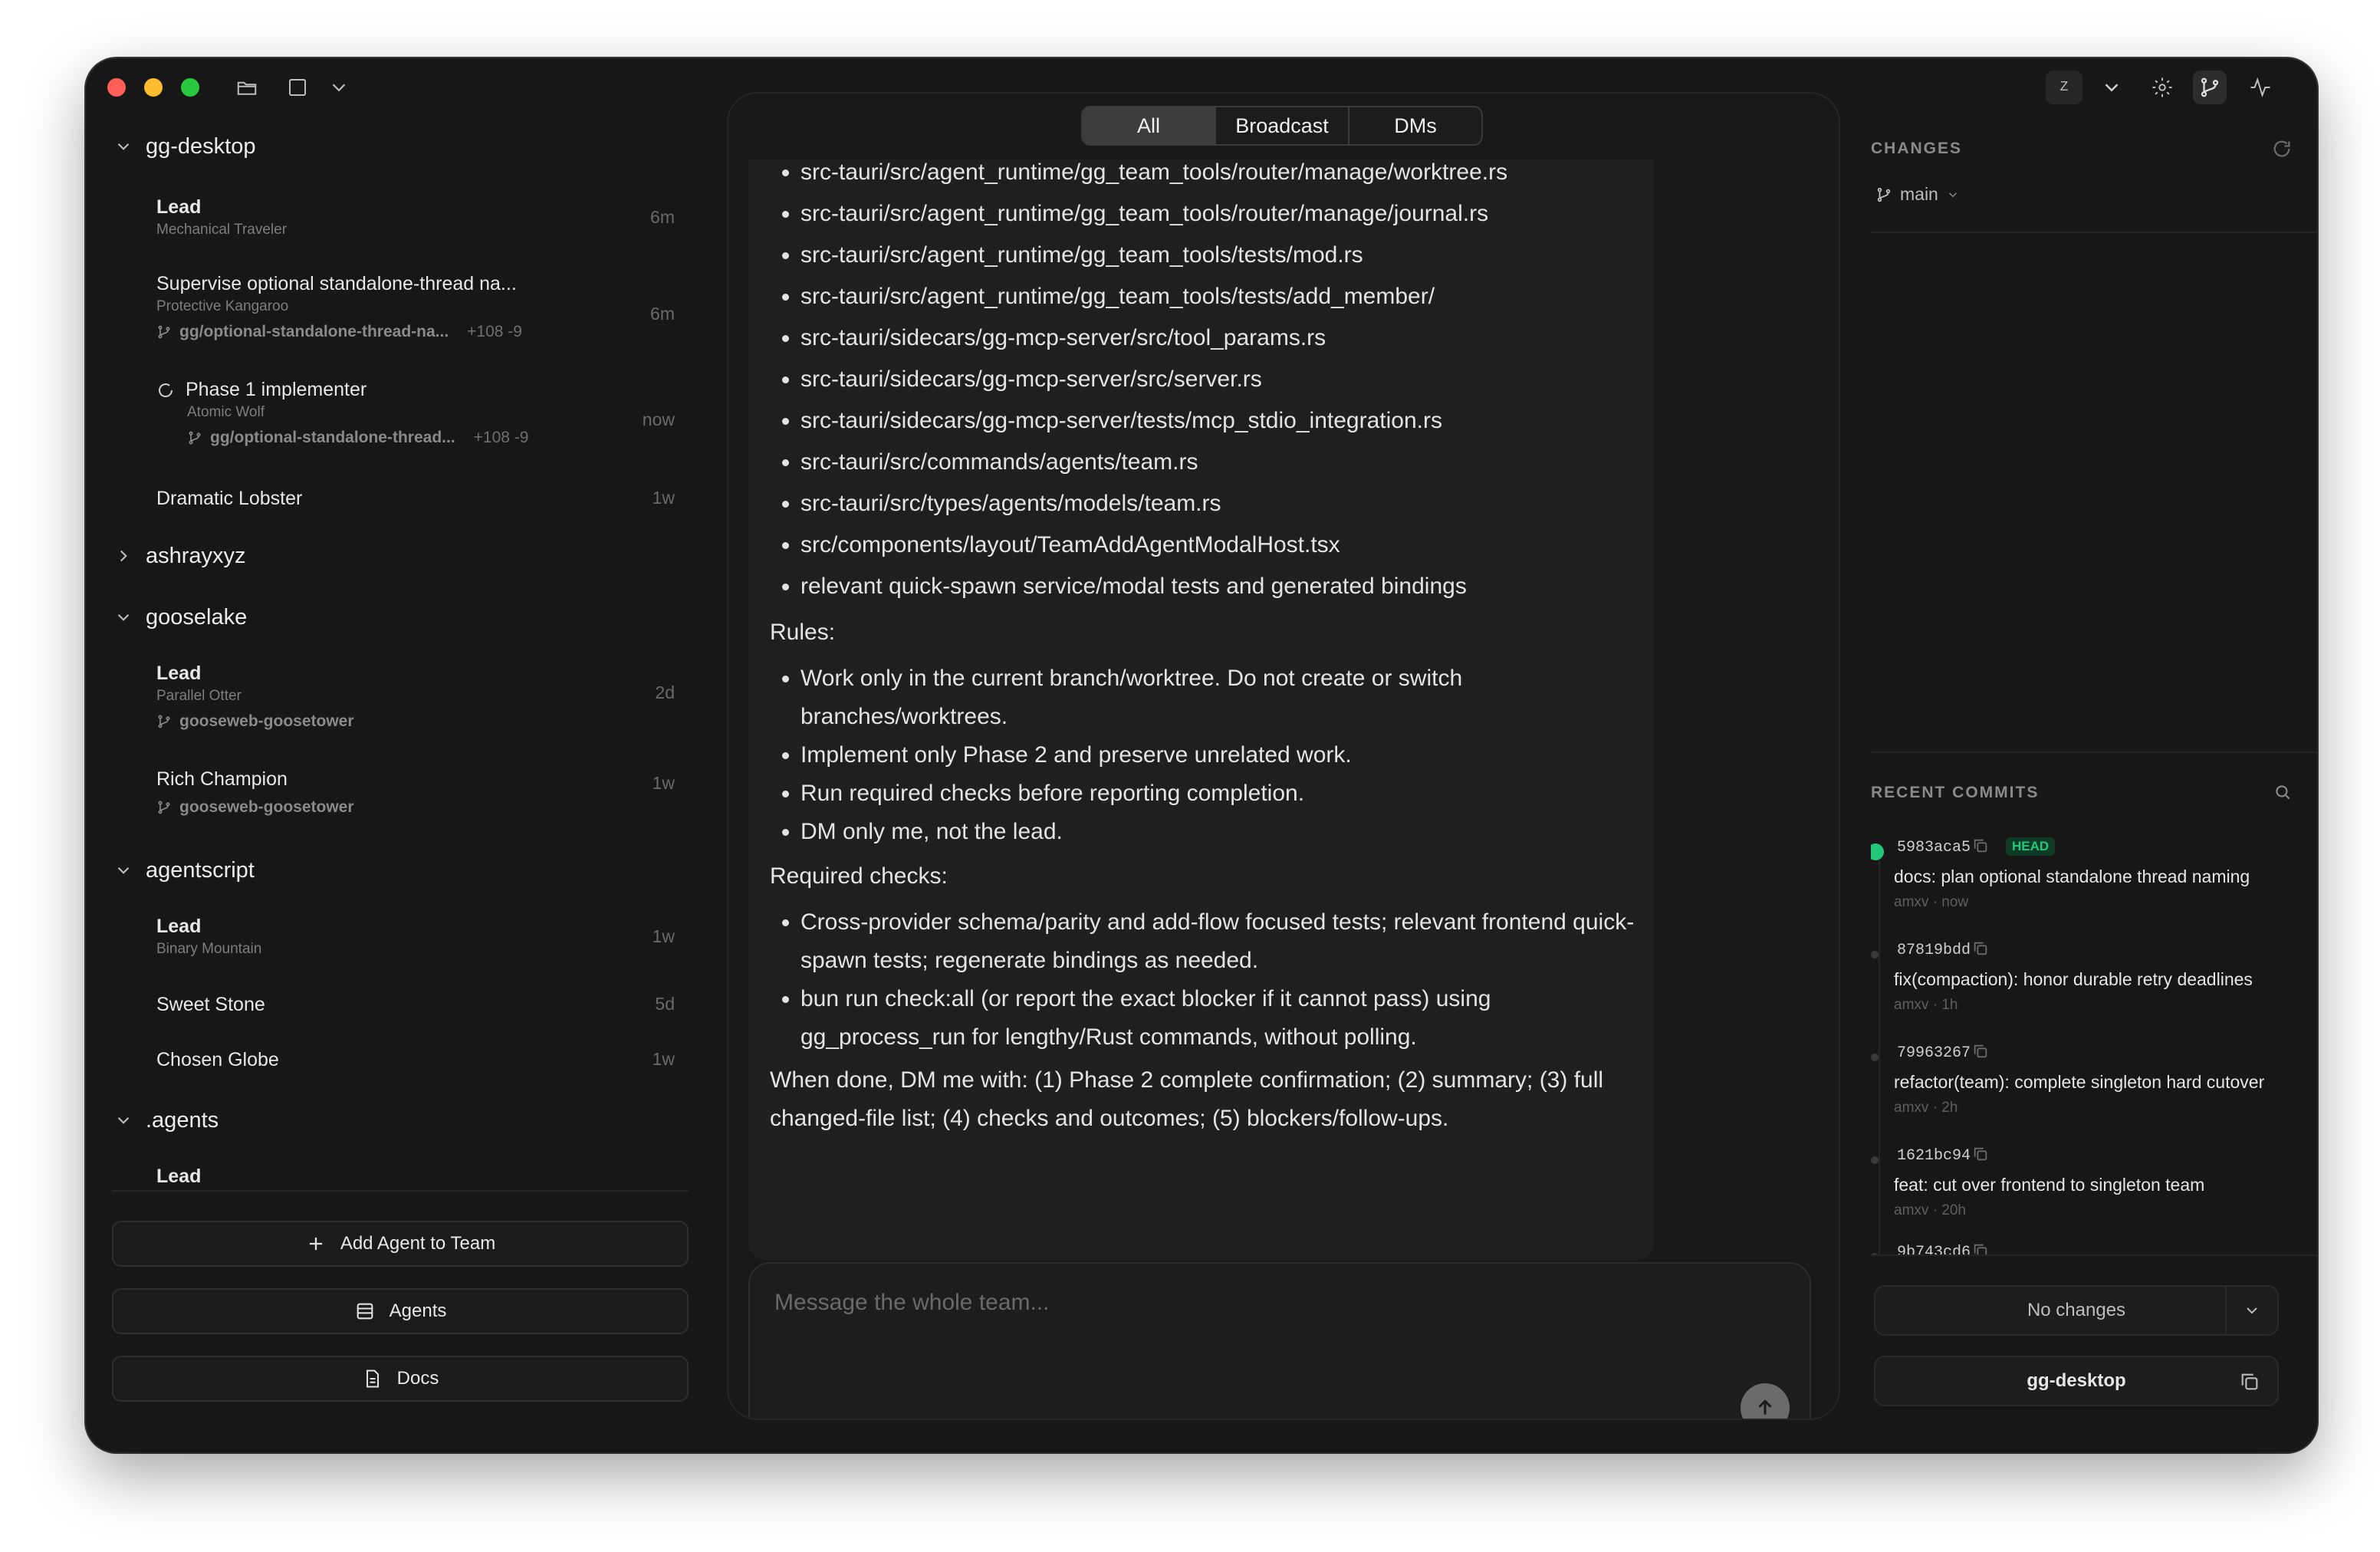 The width and height of the screenshot is (2380, 1552). I want to click on commit-meta: amxv · 2h, so click(1926, 1108).